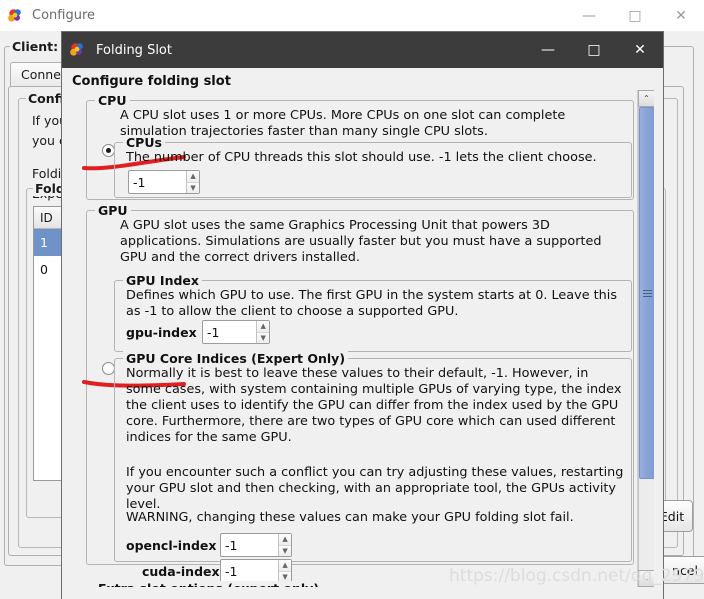 This screenshot has height=599, width=704. Describe the element at coordinates (151, 81) in the screenshot. I see `dialog-heading: Configure folding slot` at that location.